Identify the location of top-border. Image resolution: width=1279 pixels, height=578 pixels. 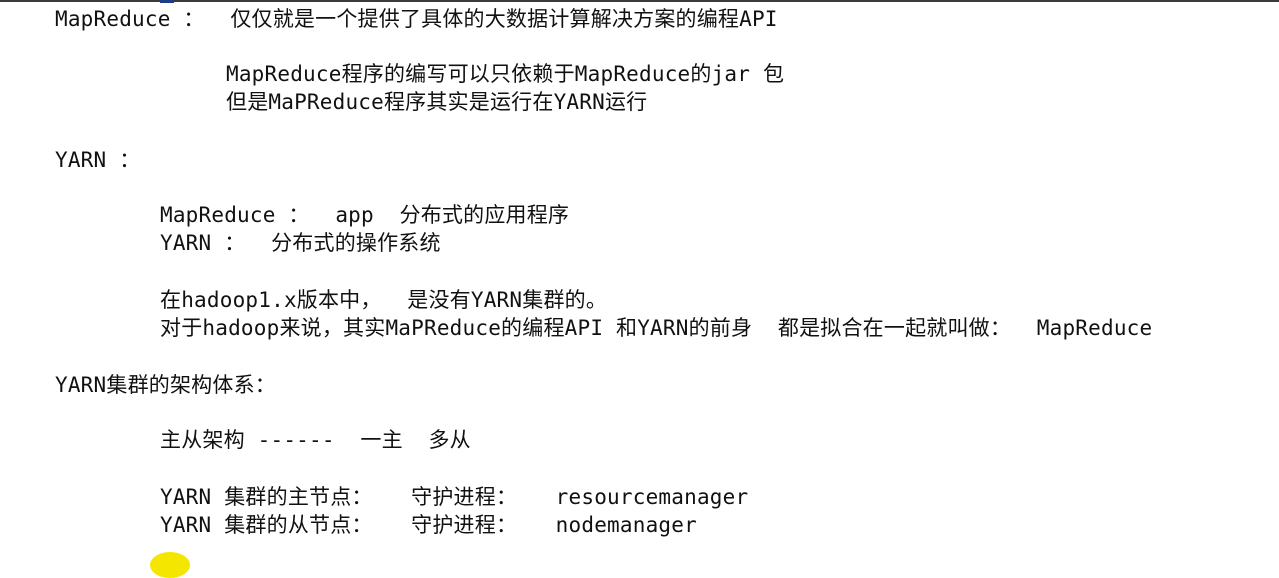
(639, 1).